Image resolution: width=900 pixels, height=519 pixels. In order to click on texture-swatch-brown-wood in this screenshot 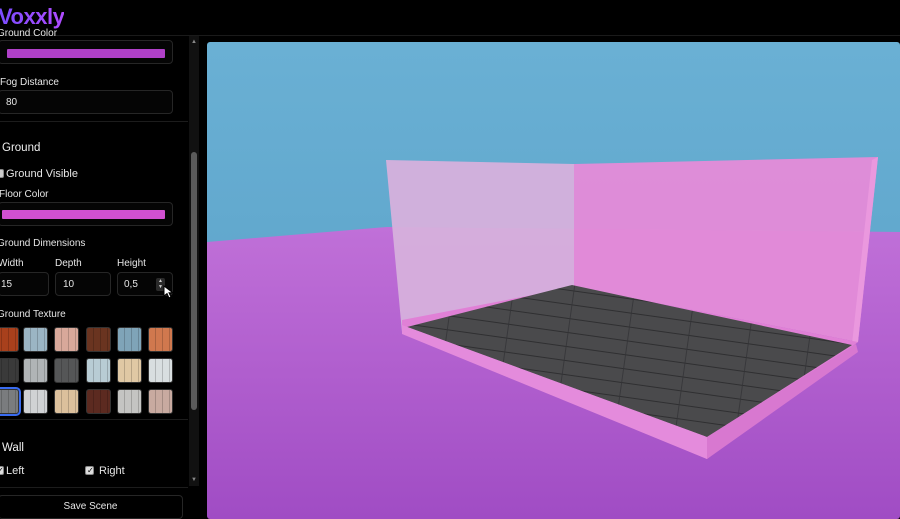, I will do `click(98, 339)`.